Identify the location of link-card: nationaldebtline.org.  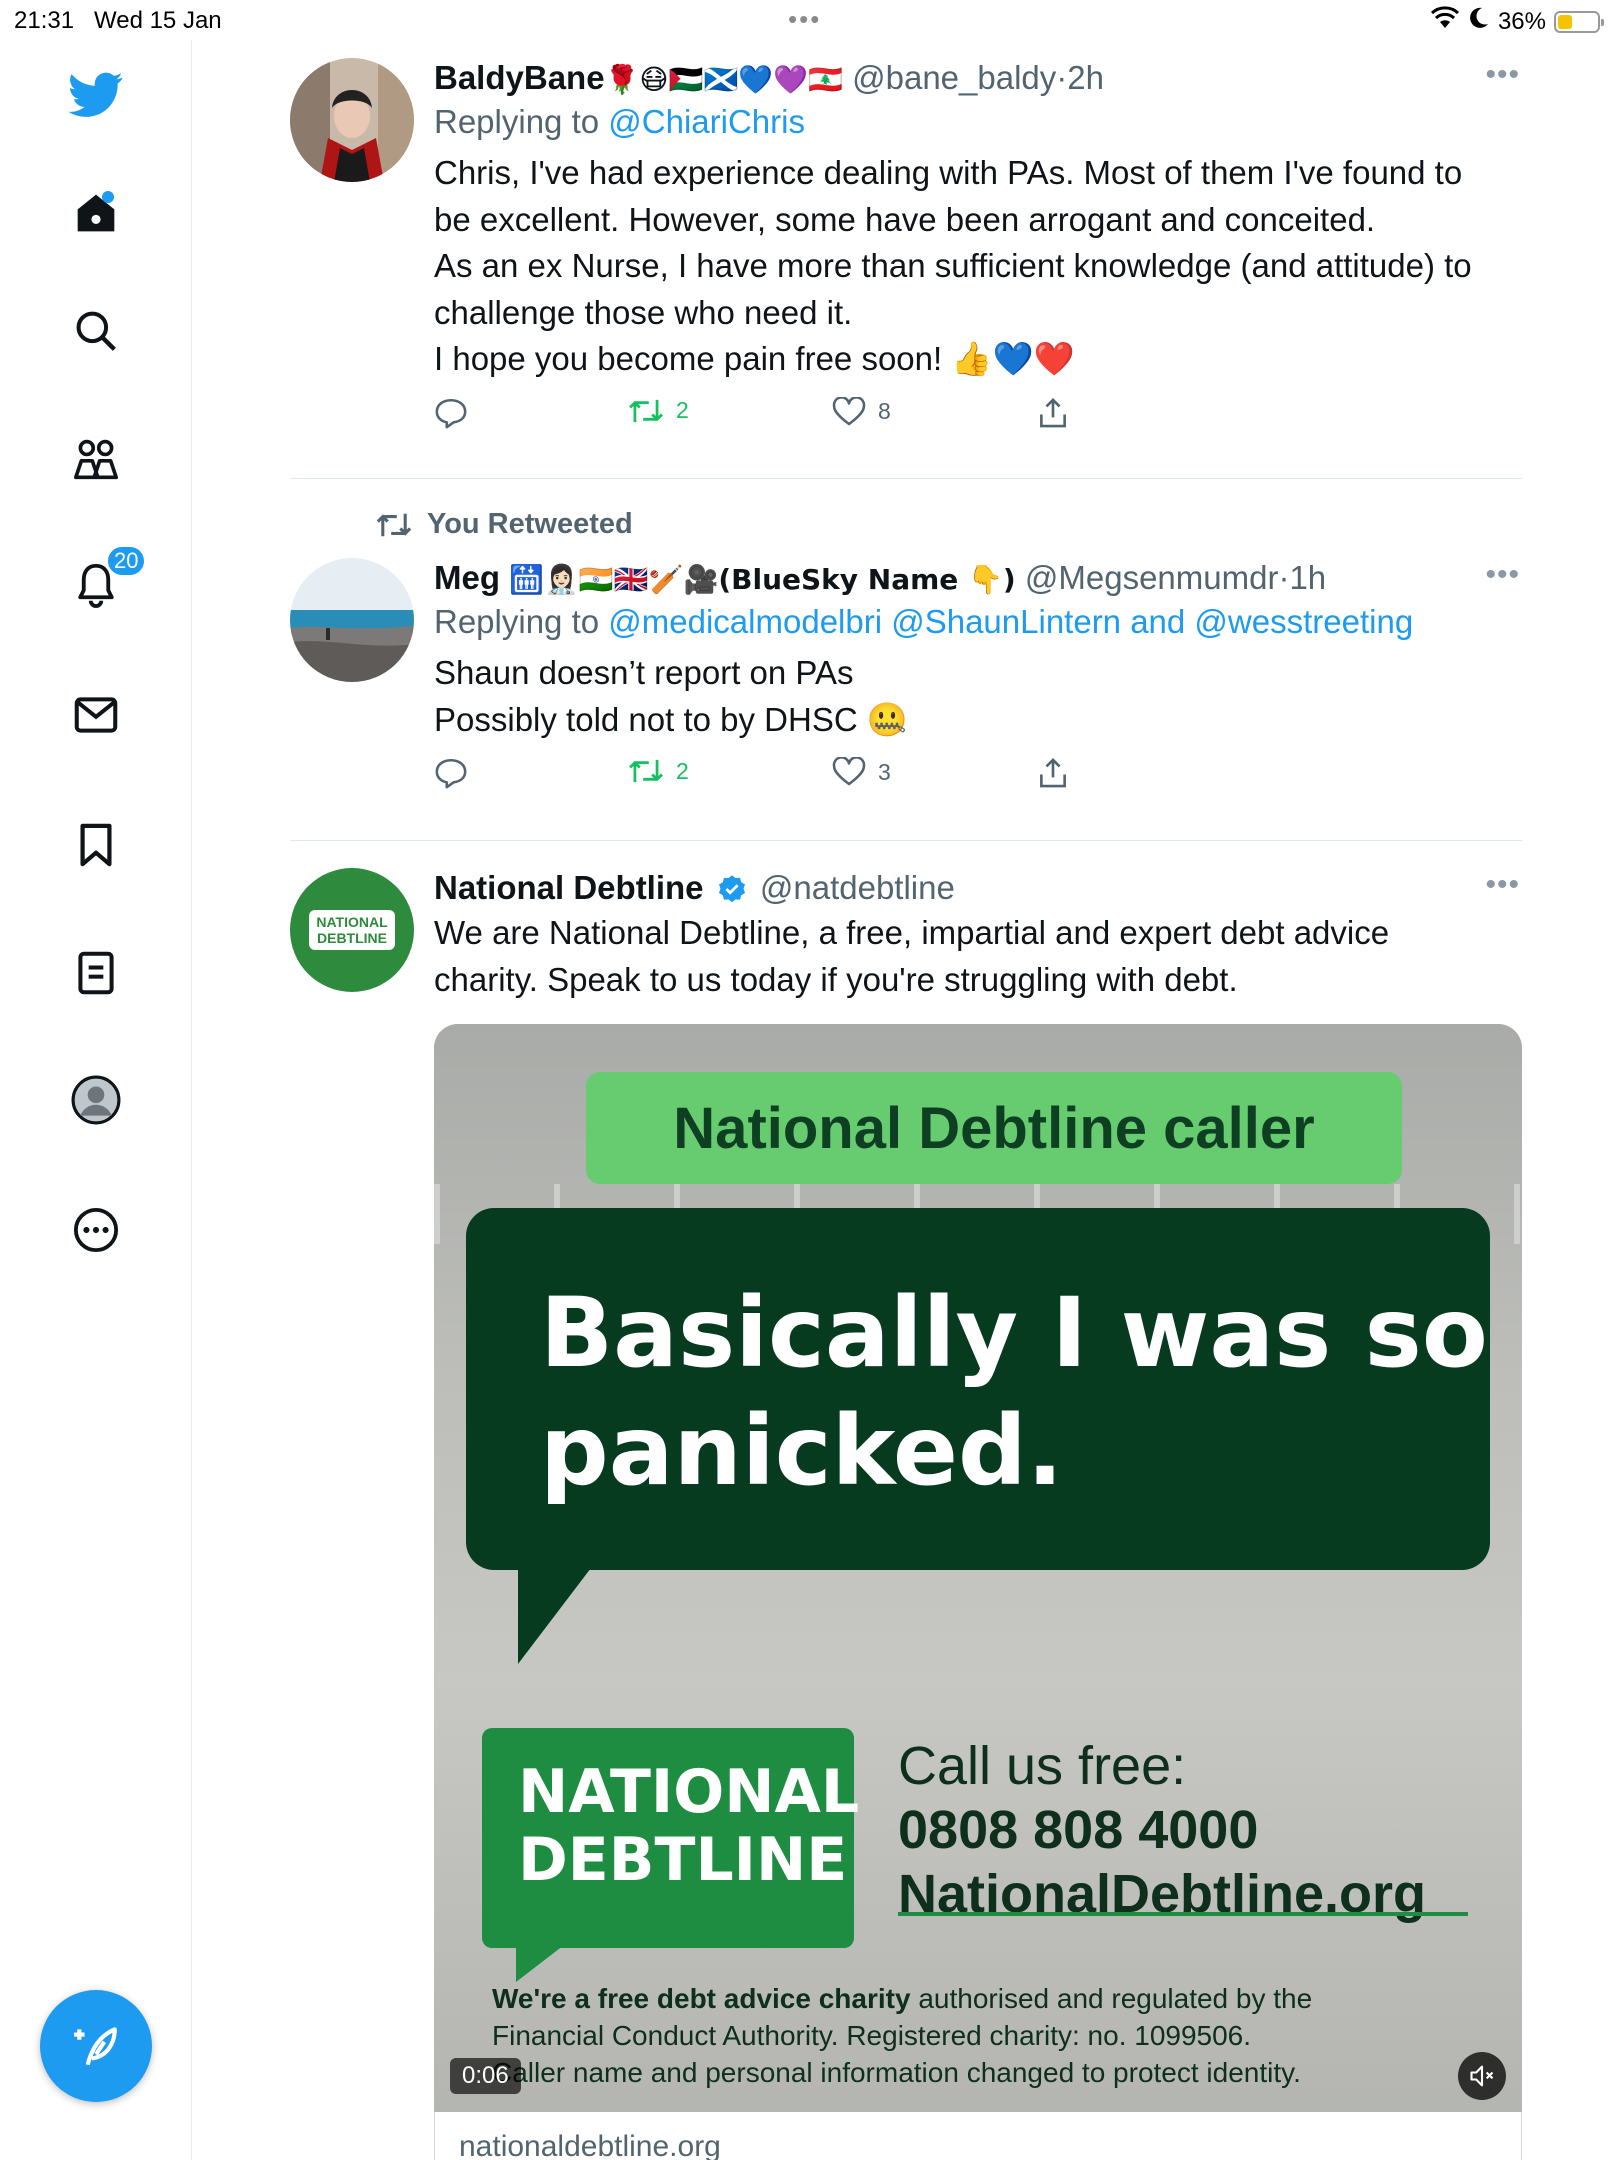
(978, 2136).